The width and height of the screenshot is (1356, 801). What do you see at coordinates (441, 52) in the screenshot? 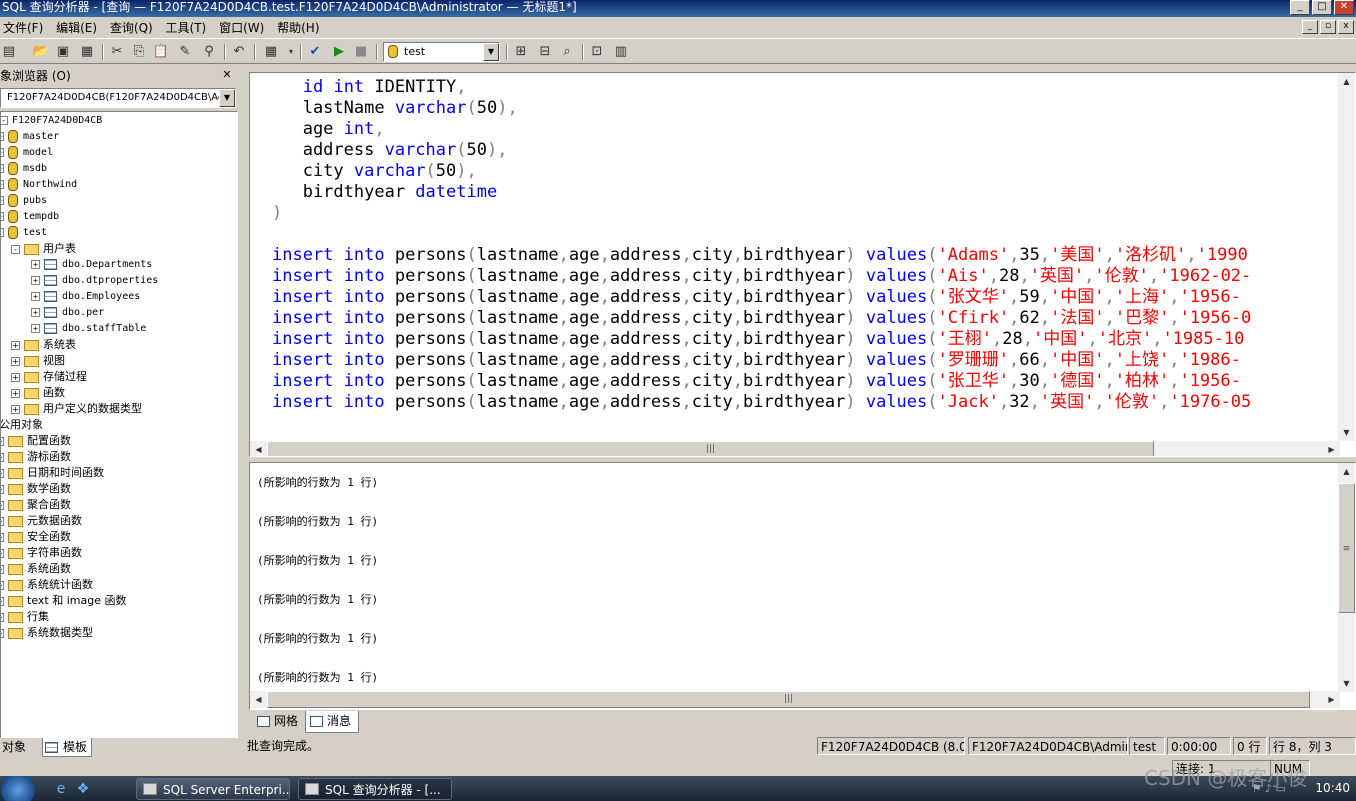
I see `database-select: test ▼` at bounding box center [441, 52].